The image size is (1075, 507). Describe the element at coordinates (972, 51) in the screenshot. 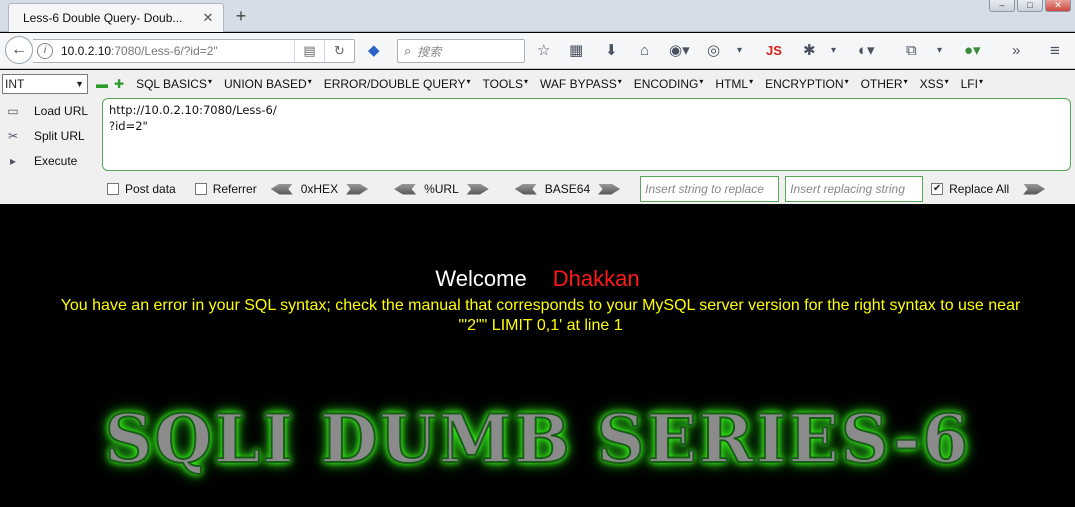

I see `translate-icon: ●▾` at that location.